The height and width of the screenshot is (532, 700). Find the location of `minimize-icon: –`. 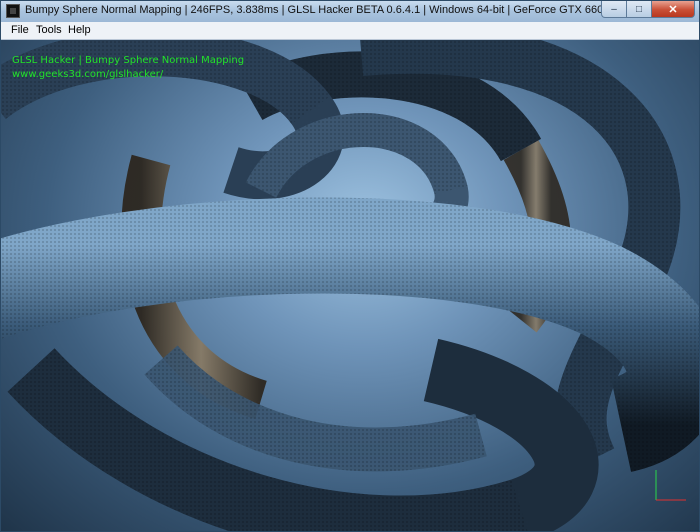

minimize-icon: – is located at coordinates (614, 9).